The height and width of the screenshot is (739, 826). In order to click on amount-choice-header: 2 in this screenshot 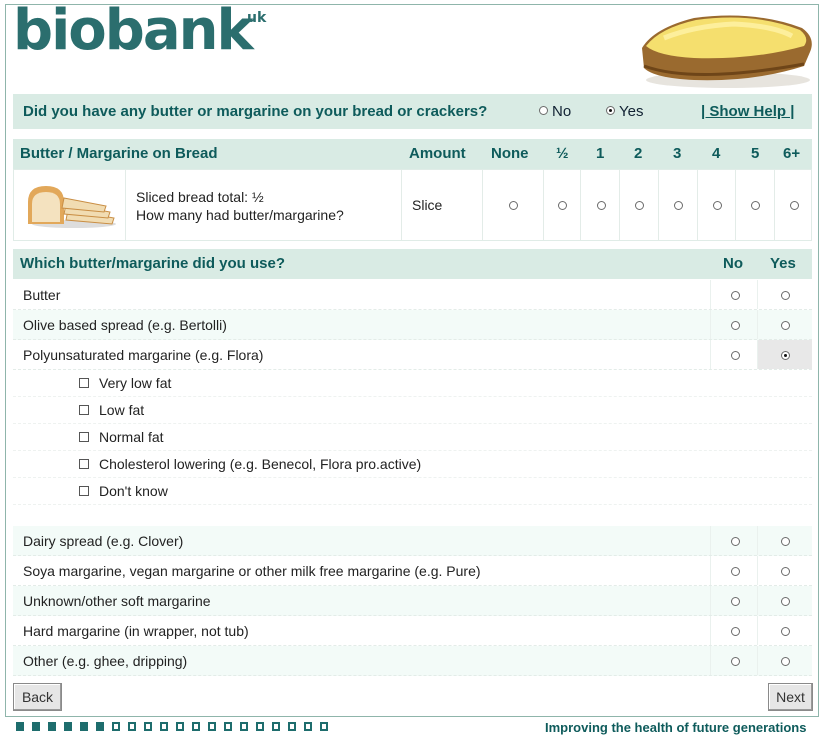, I will do `click(638, 153)`.